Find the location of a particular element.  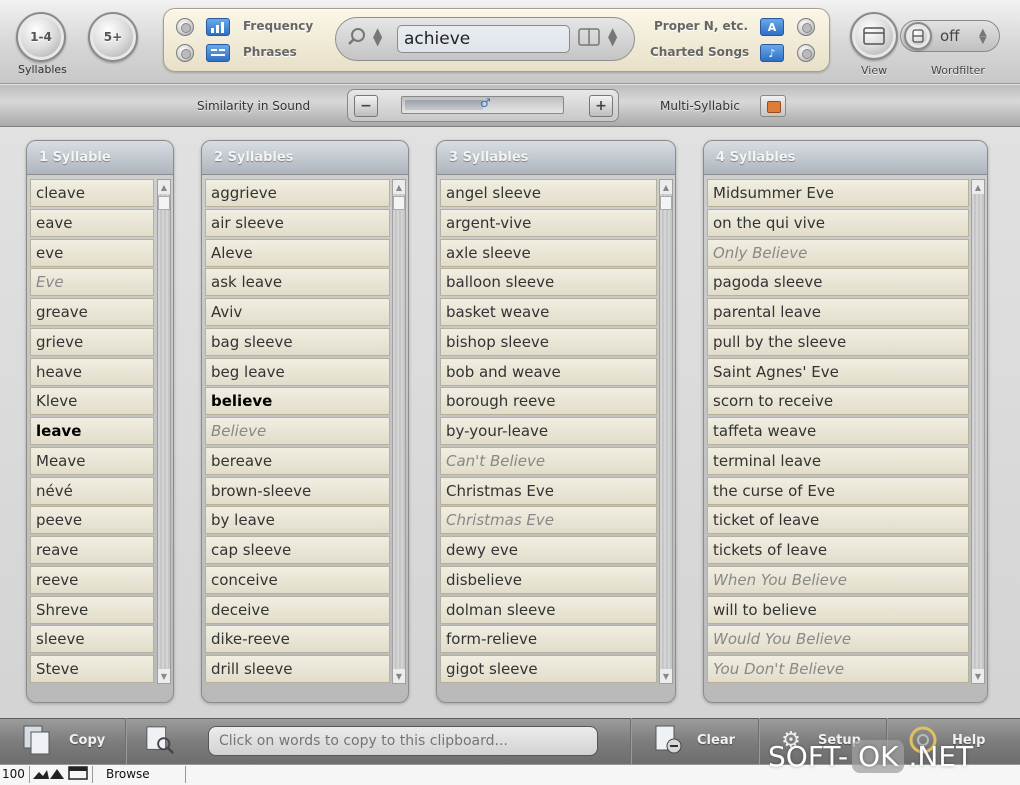

charted-songs-radio is located at coordinates (806, 53).